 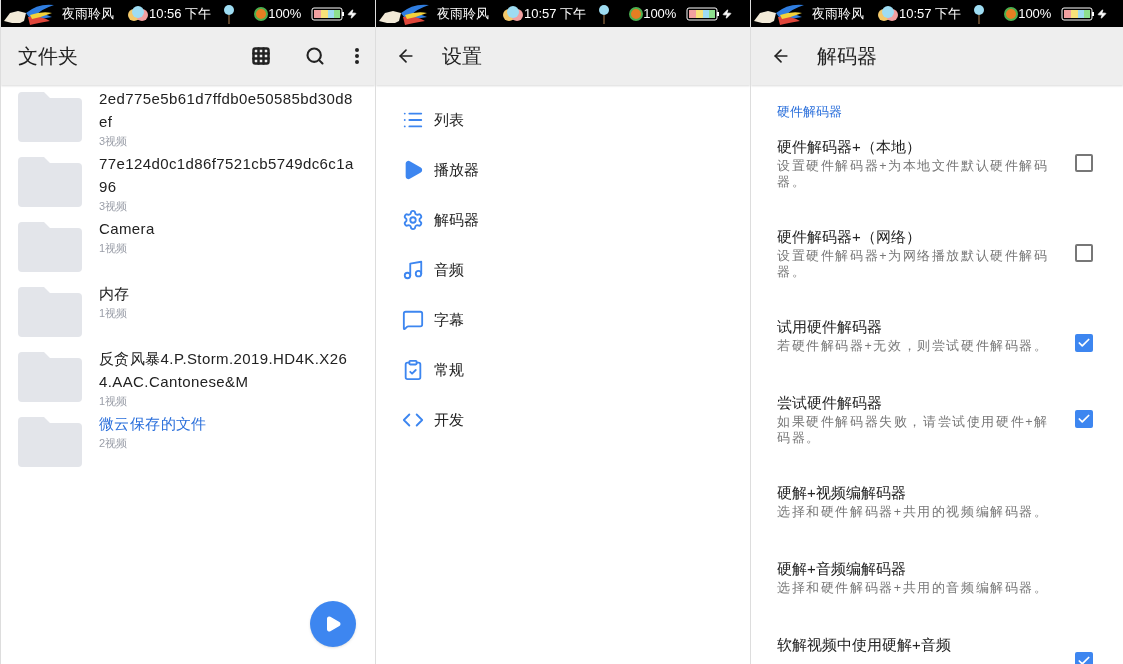 What do you see at coordinates (563, 270) in the screenshot?
I see `settings-menu-item: 音频` at bounding box center [563, 270].